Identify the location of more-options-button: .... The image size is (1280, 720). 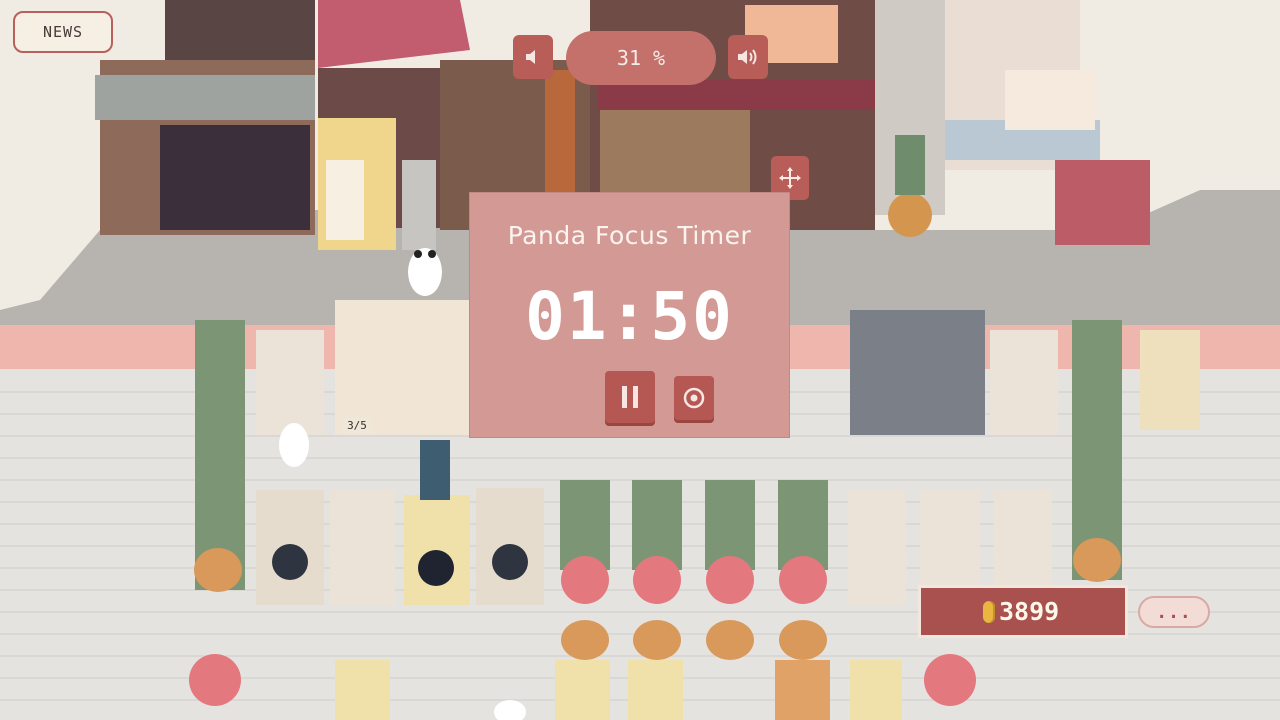
(1174, 612).